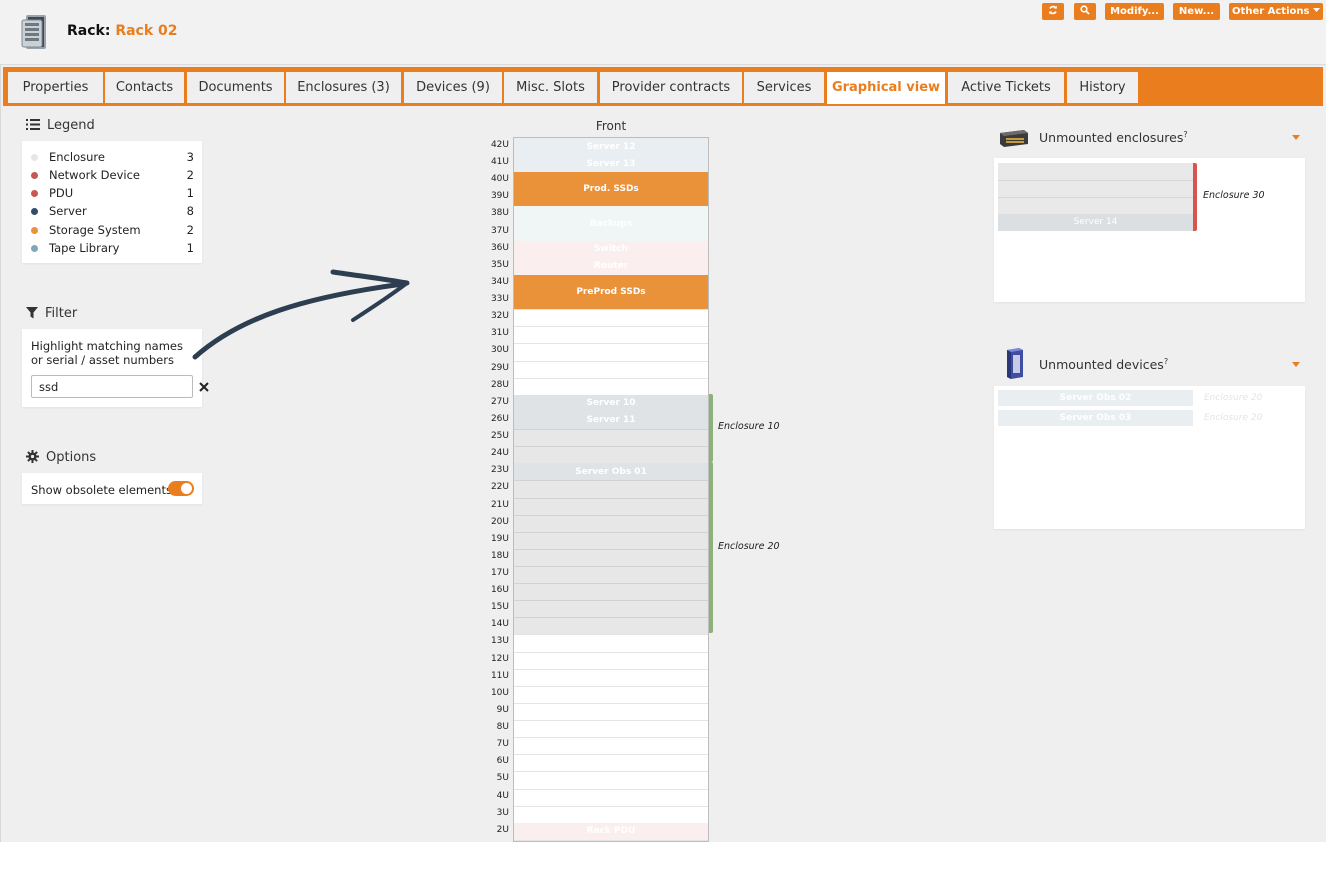 The height and width of the screenshot is (876, 1326). Describe the element at coordinates (71, 457) in the screenshot. I see `options-title: Options` at that location.